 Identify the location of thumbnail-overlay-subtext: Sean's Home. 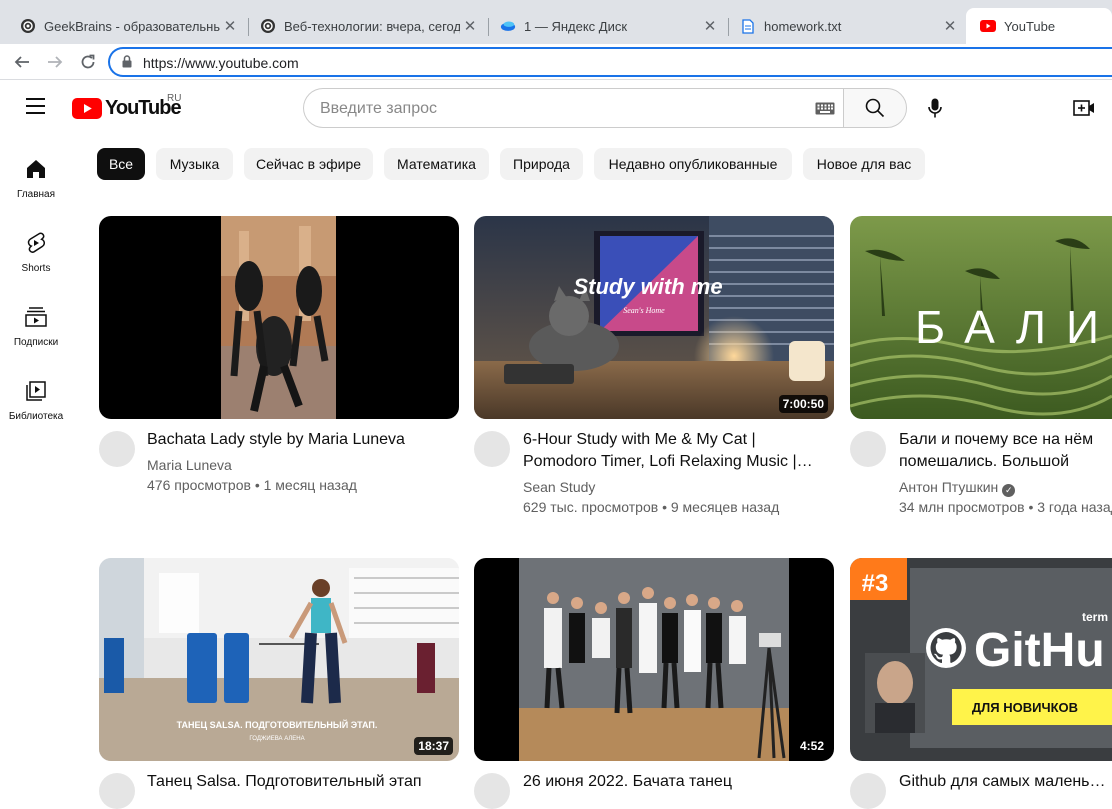
(644, 310).